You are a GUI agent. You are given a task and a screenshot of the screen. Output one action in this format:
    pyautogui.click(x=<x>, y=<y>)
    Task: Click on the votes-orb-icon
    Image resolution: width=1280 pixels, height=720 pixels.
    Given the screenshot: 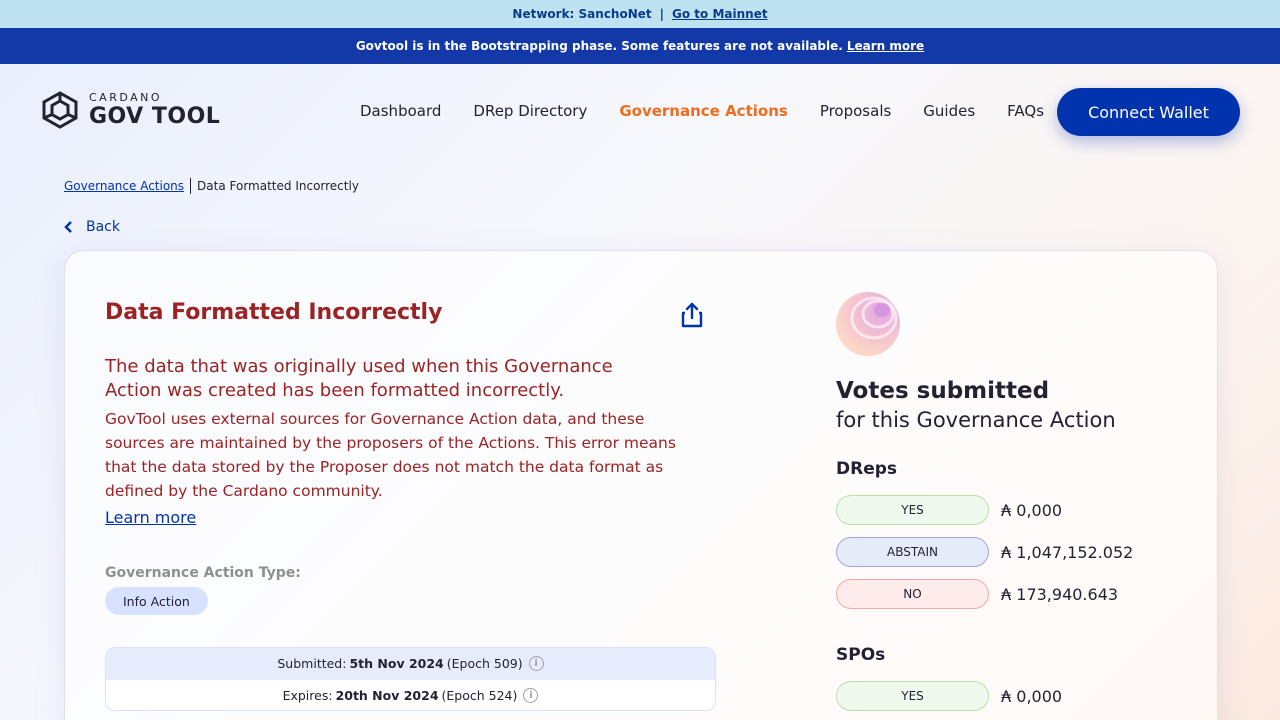 What is the action you would take?
    pyautogui.click(x=868, y=324)
    